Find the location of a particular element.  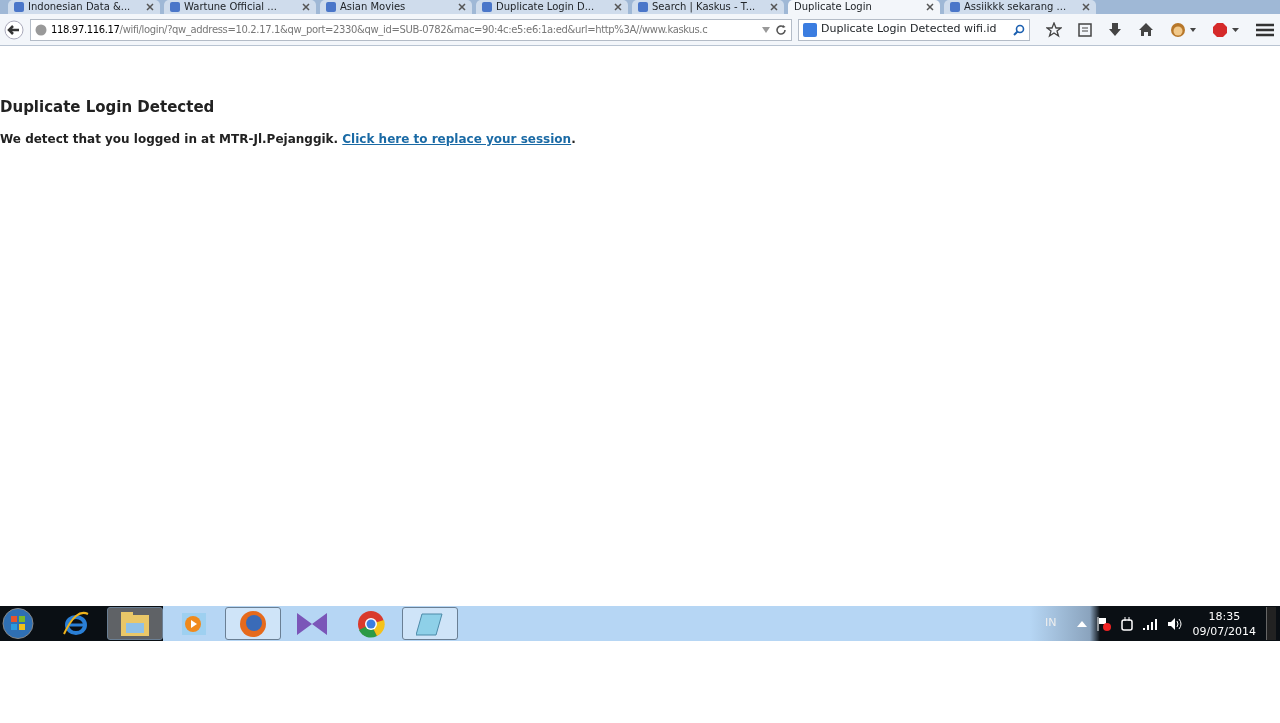

replace-session-link: Click here to replace your session is located at coordinates (457, 139).